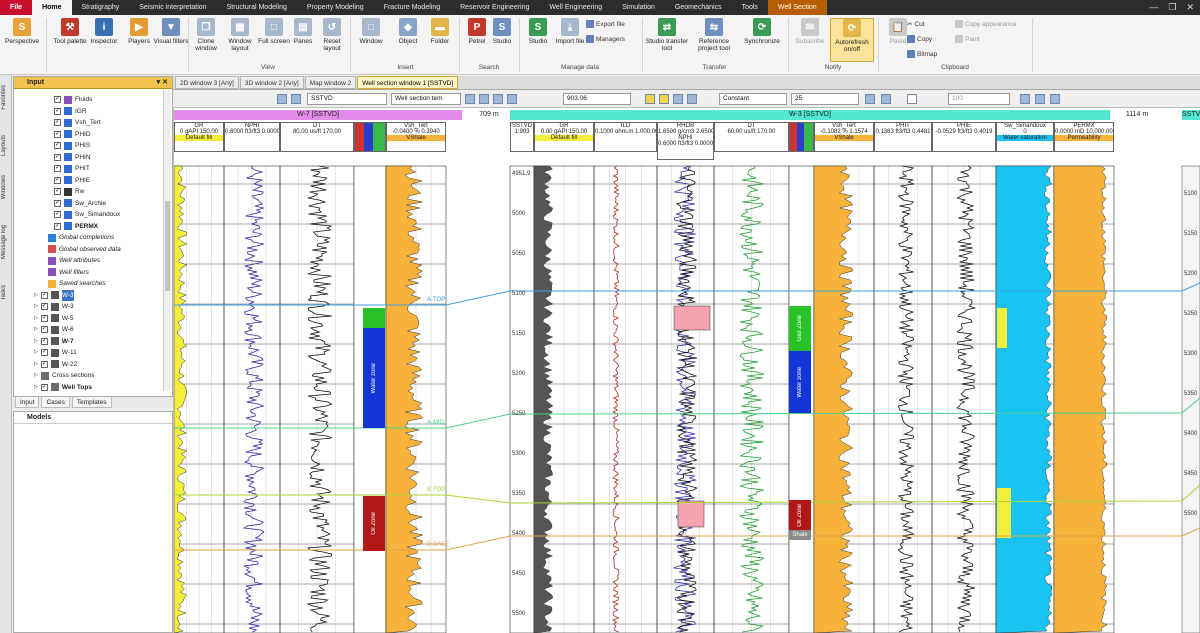 This screenshot has height=633, width=1200. Describe the element at coordinates (54, 295) in the screenshot. I see `tree-item: ▷ ✓ W-3` at that location.